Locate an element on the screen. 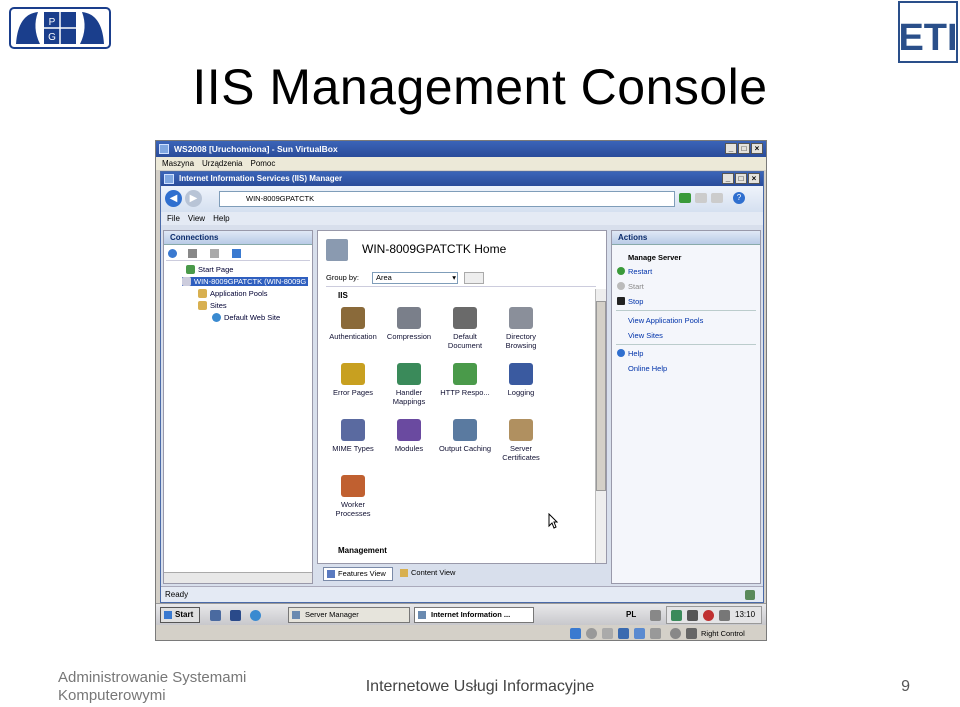 The height and width of the screenshot is (707, 960). feature-item: Authentication is located at coordinates (353, 324).